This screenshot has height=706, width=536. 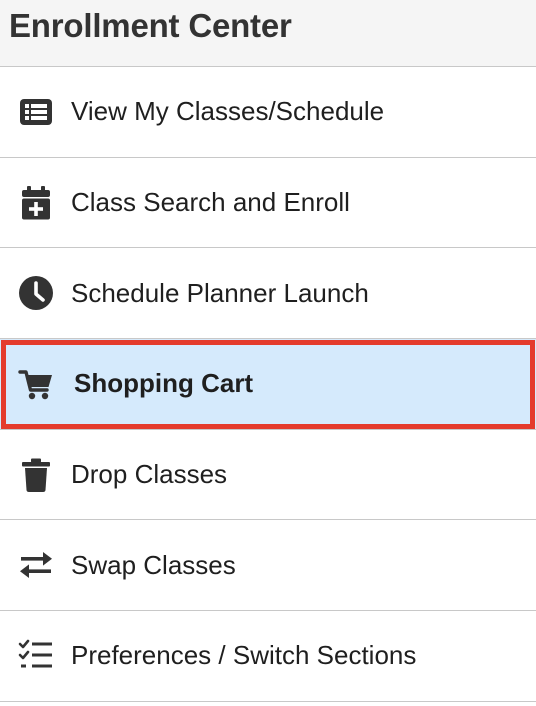 What do you see at coordinates (150, 25) in the screenshot?
I see `page-title: Enrollment Center` at bounding box center [150, 25].